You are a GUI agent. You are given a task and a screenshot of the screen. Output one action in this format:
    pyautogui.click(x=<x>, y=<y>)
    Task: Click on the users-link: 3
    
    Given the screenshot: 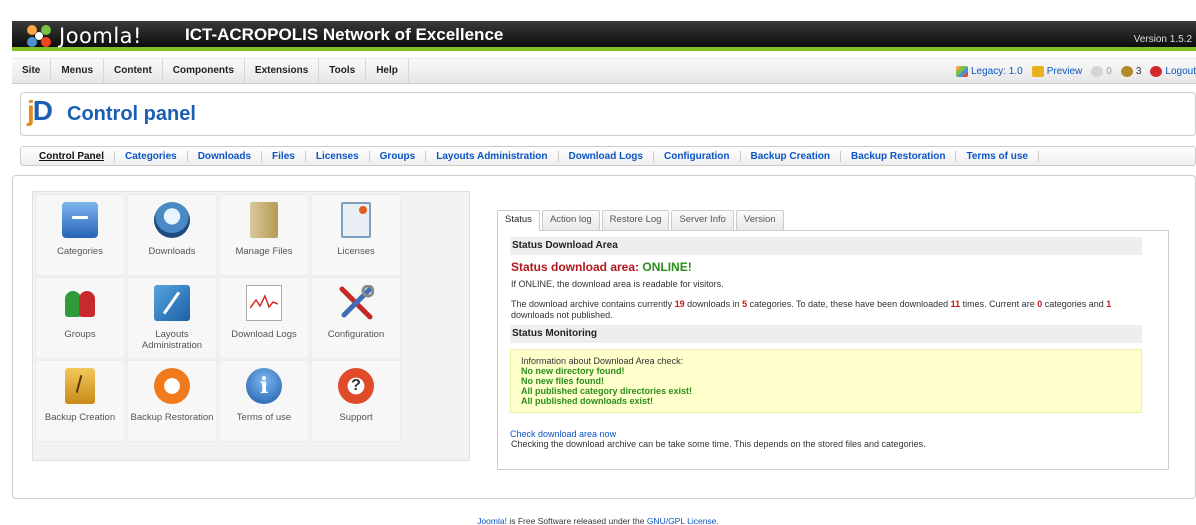 What is the action you would take?
    pyautogui.click(x=1130, y=71)
    